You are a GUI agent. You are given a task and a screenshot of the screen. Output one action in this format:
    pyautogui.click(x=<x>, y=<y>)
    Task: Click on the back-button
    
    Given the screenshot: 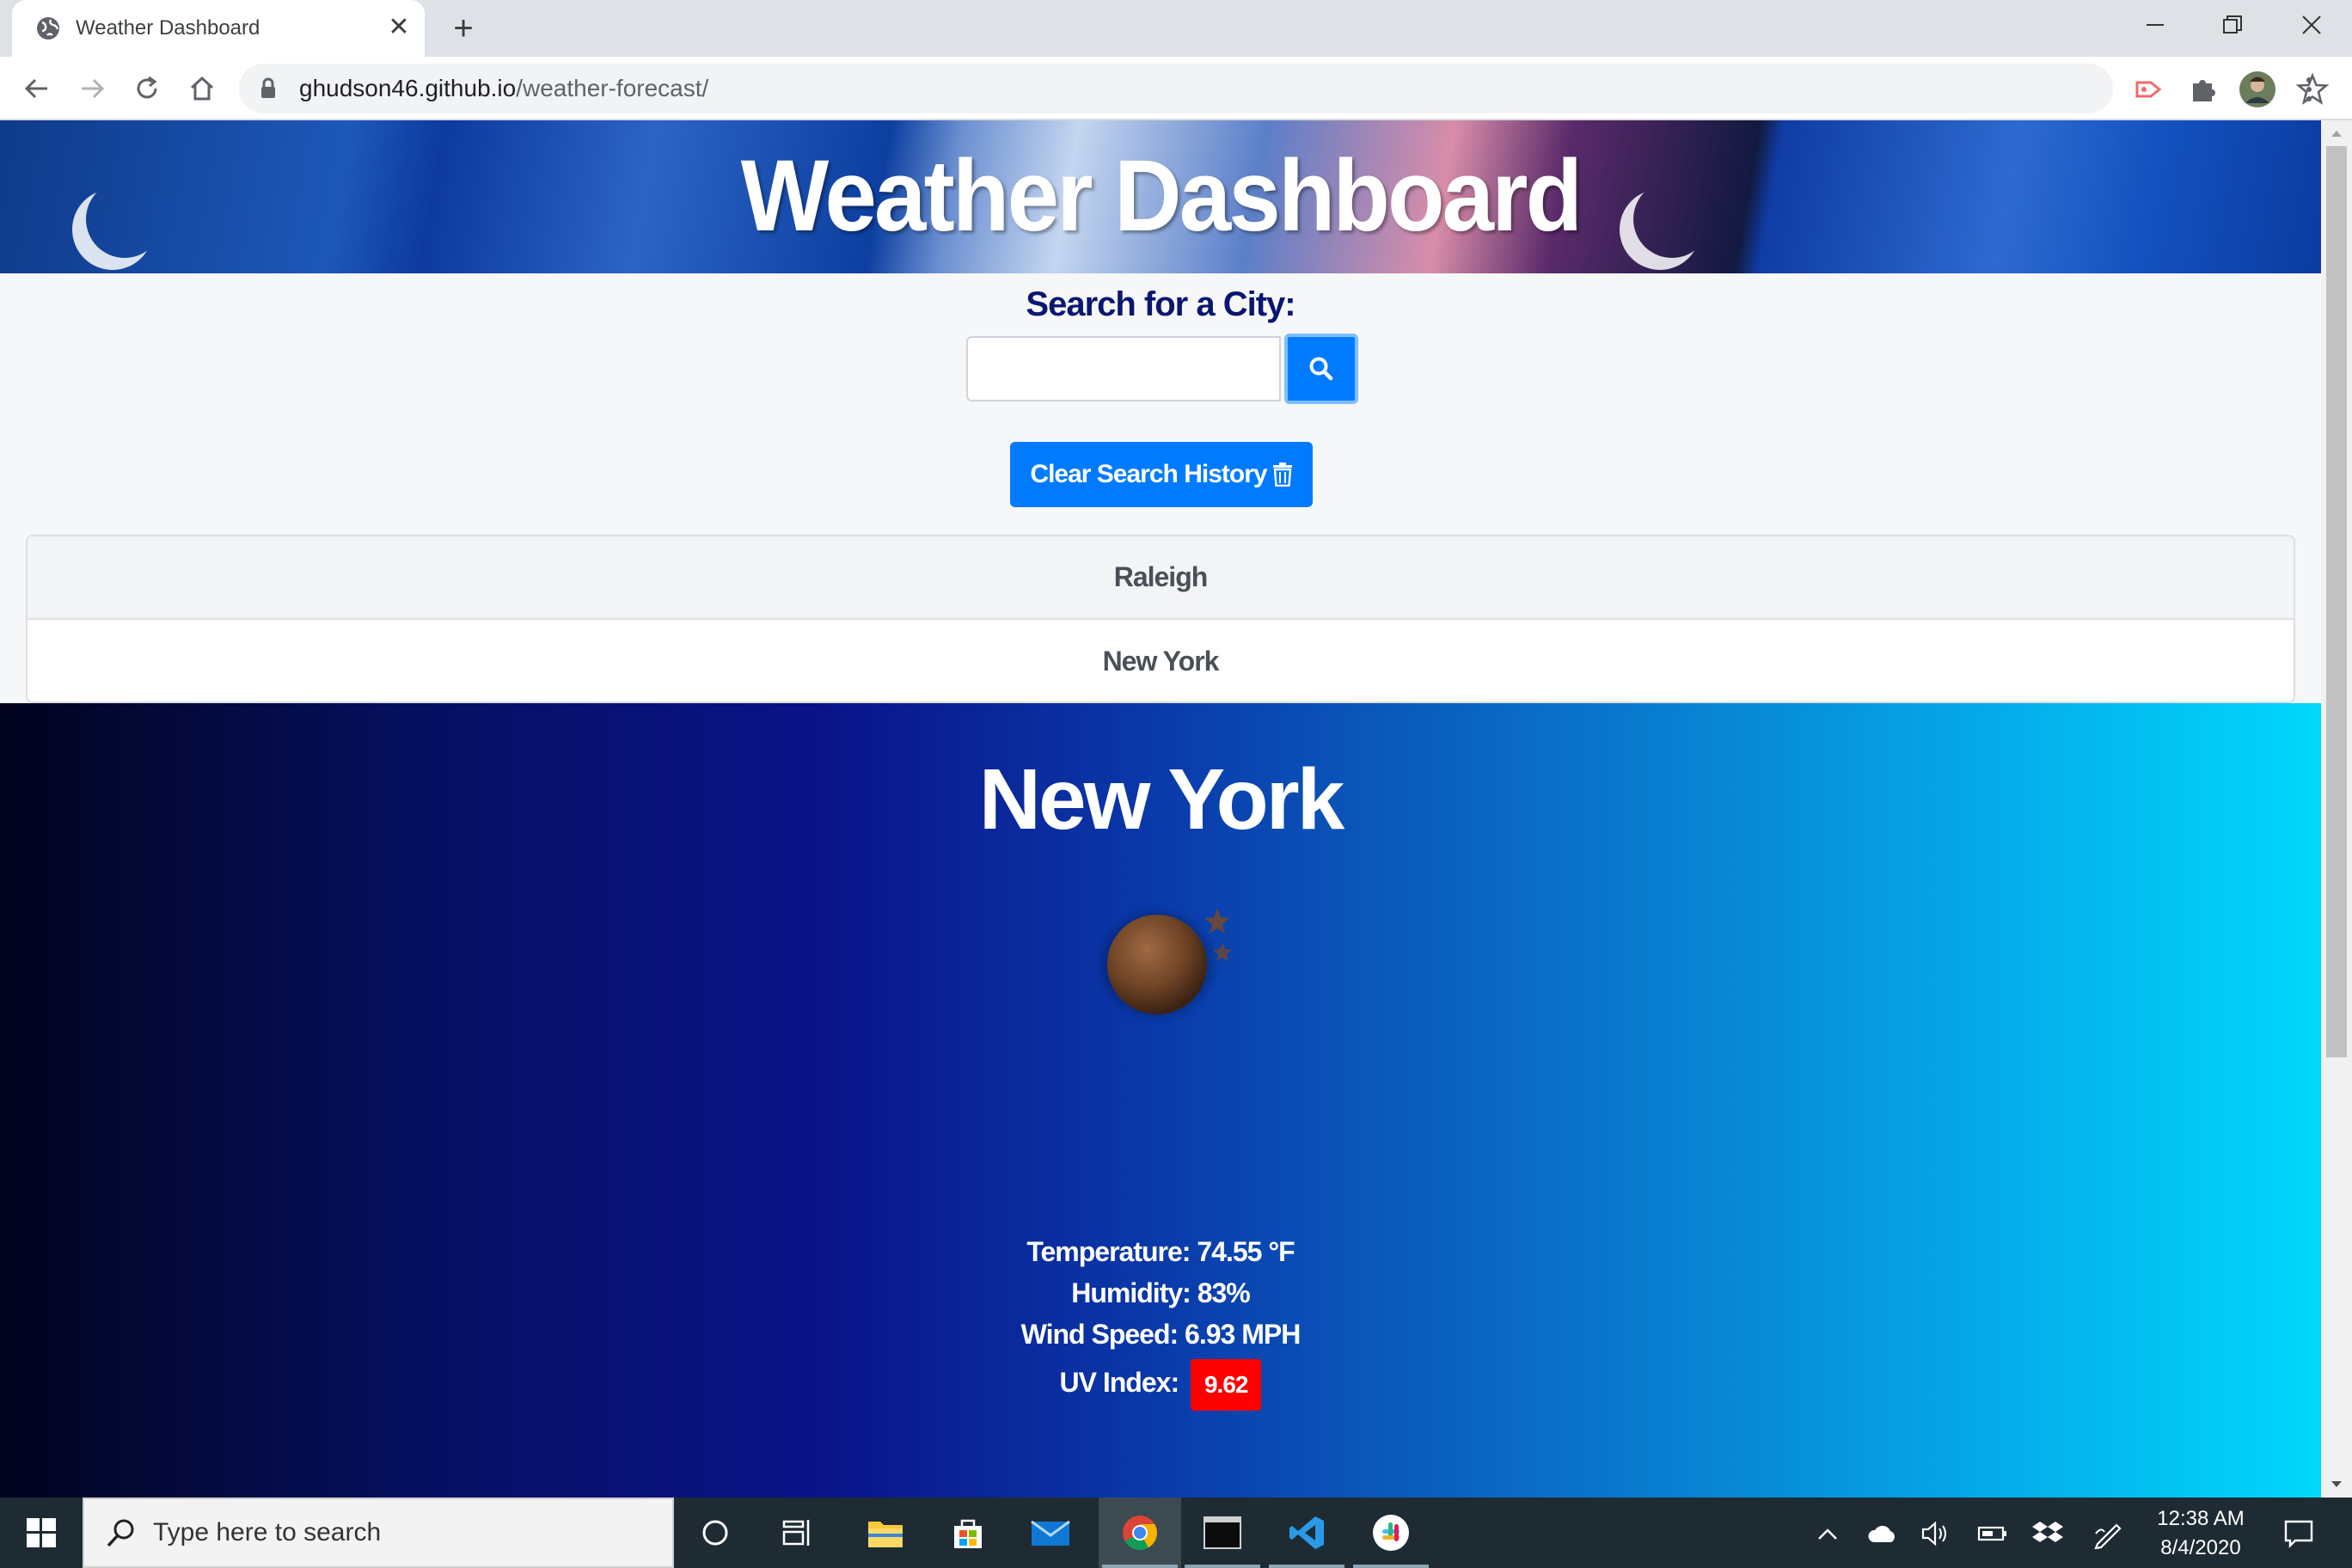 What is the action you would take?
    pyautogui.click(x=36, y=88)
    